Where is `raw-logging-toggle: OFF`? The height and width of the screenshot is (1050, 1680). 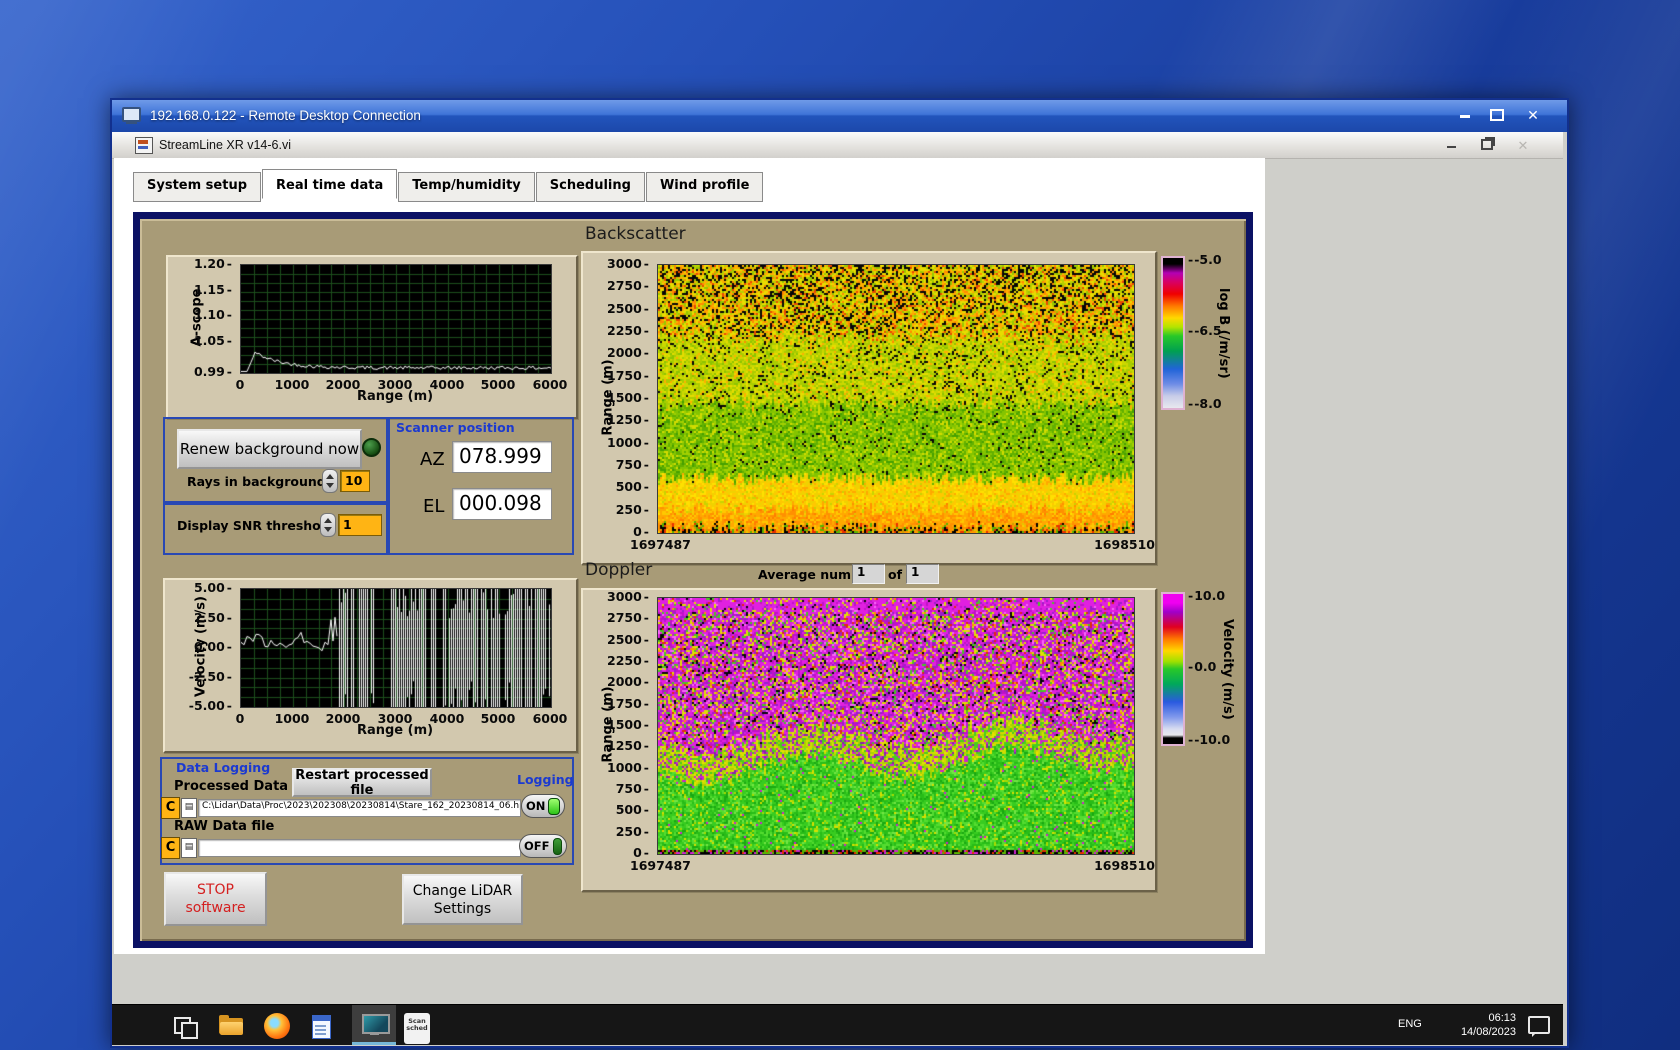 raw-logging-toggle: OFF is located at coordinates (543, 846).